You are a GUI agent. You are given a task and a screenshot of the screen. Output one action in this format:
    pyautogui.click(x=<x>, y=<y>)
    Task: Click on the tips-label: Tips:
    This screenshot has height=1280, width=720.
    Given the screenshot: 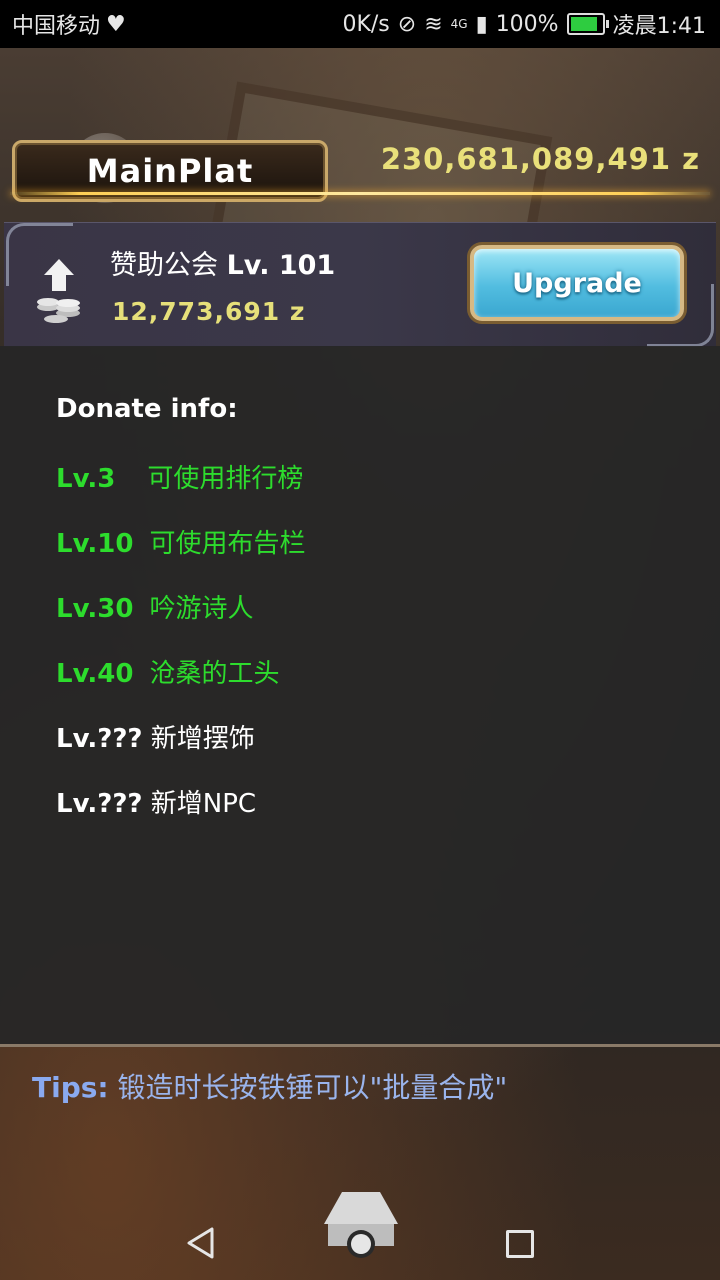 What is the action you would take?
    pyautogui.click(x=70, y=1087)
    